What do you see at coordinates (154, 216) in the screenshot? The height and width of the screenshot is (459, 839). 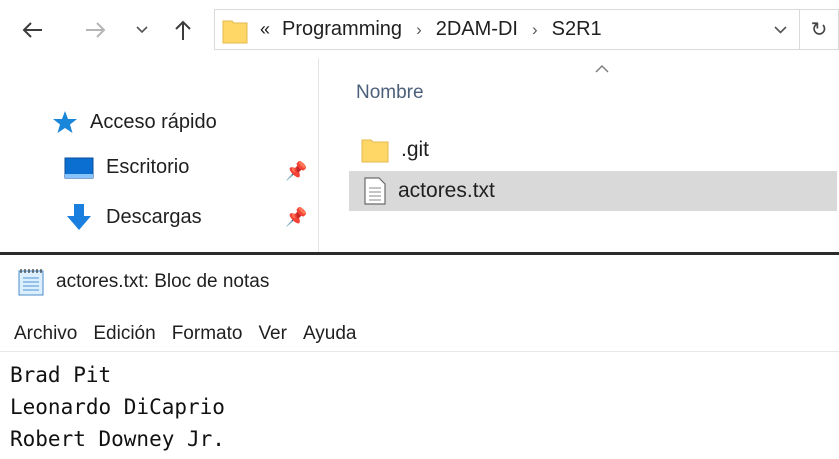 I see `sidebar-item-label: Descargas` at bounding box center [154, 216].